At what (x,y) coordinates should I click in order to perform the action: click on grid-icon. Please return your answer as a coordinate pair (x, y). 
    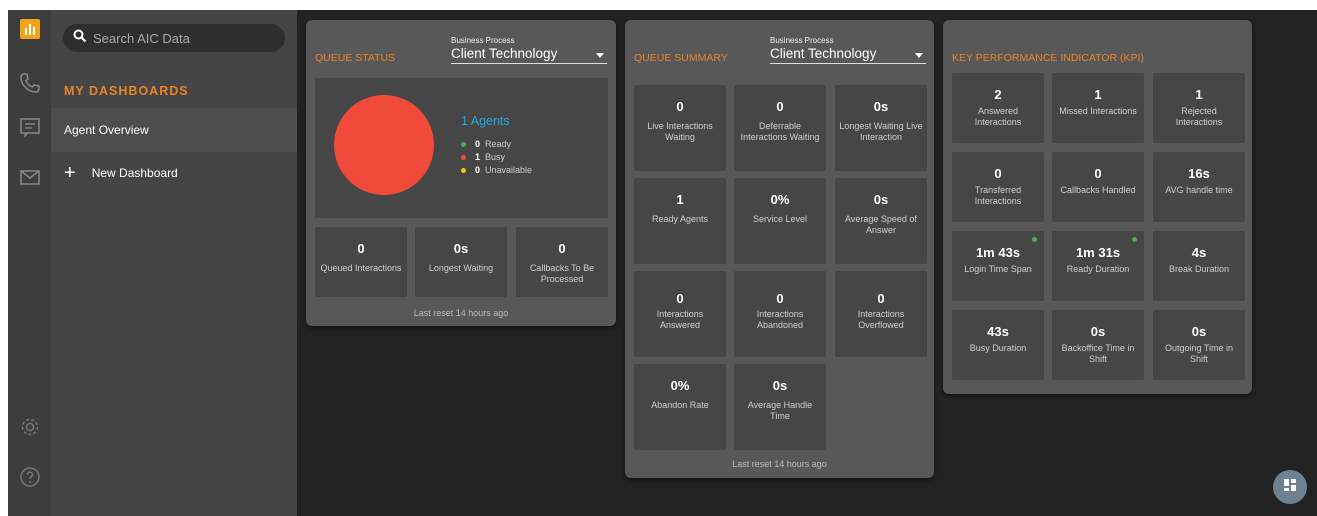
    Looking at the image, I should click on (1290, 487).